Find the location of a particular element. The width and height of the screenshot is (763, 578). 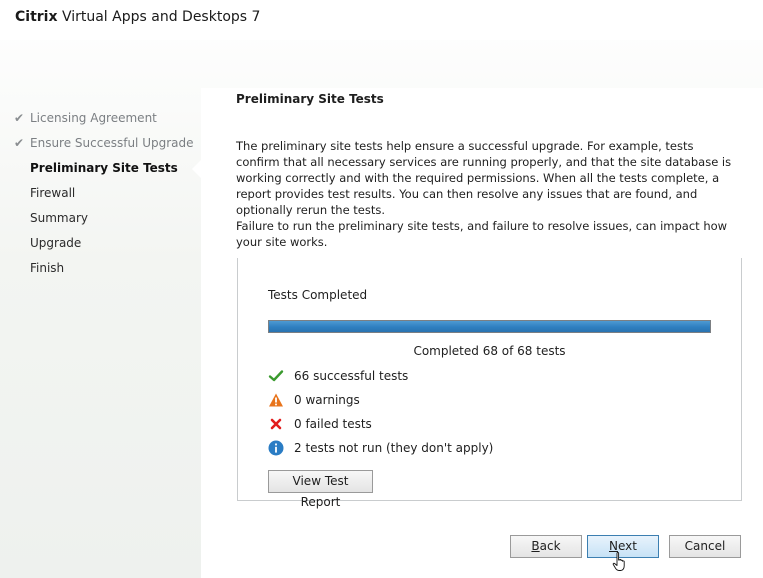

progress-status: Completed 68 of 68 tests is located at coordinates (489, 351).